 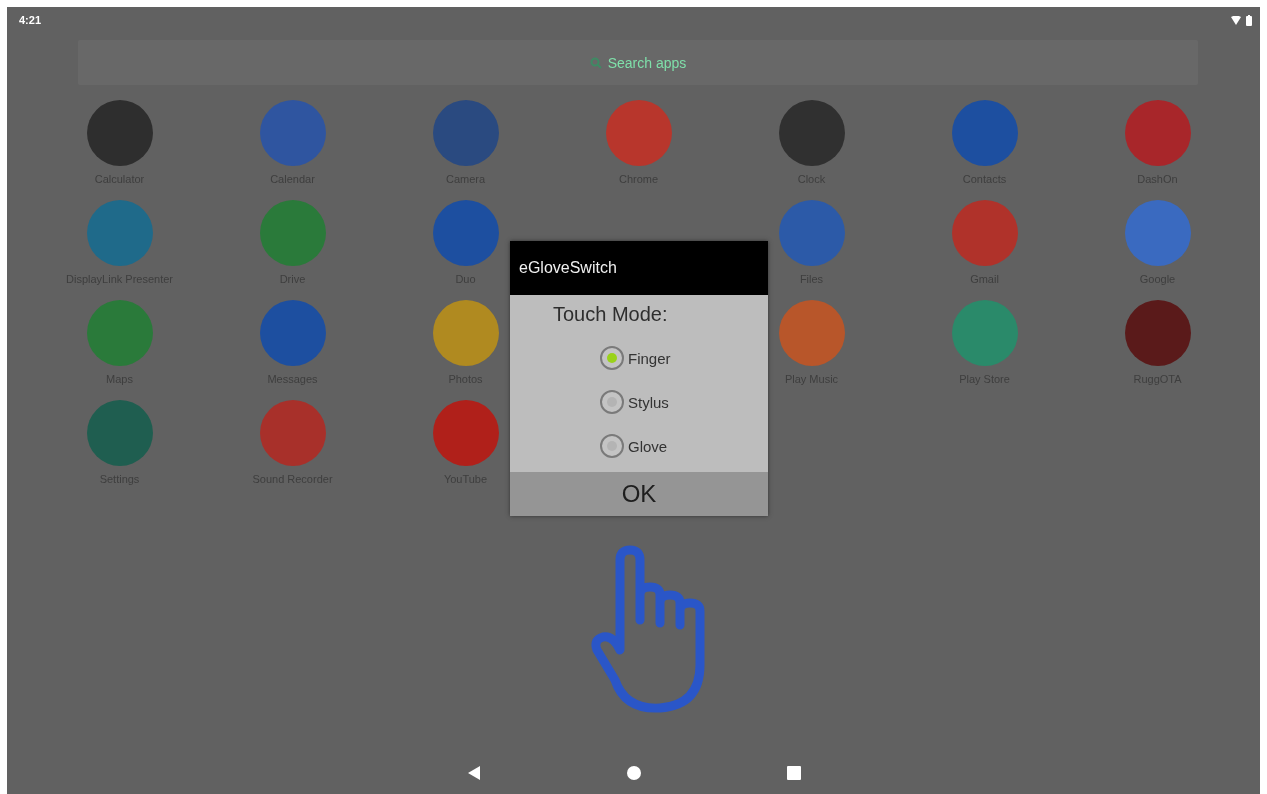 I want to click on dialog-heading: Touch Mode:, so click(x=610, y=314).